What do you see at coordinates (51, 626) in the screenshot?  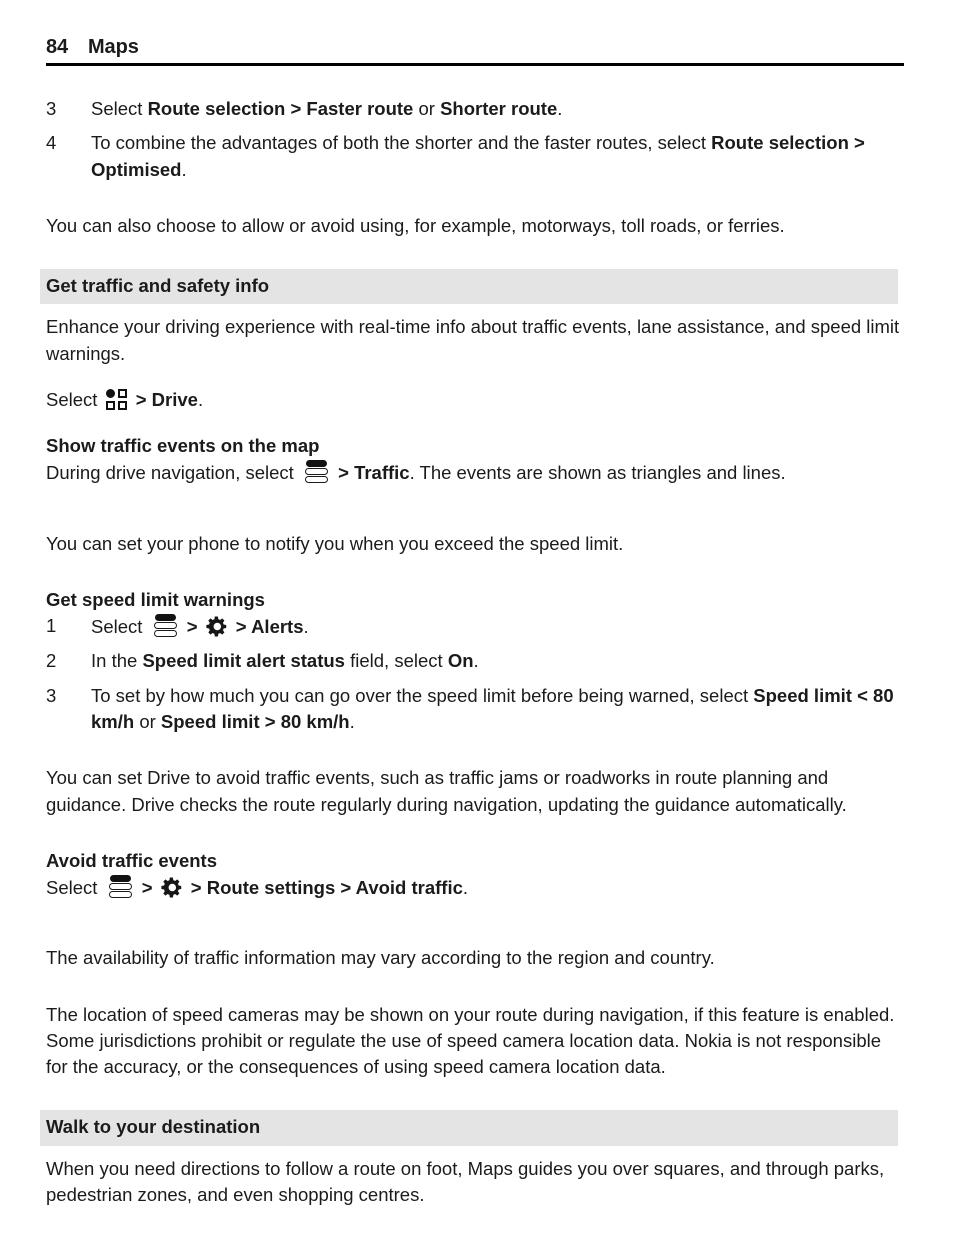 I see `step-number: 1` at bounding box center [51, 626].